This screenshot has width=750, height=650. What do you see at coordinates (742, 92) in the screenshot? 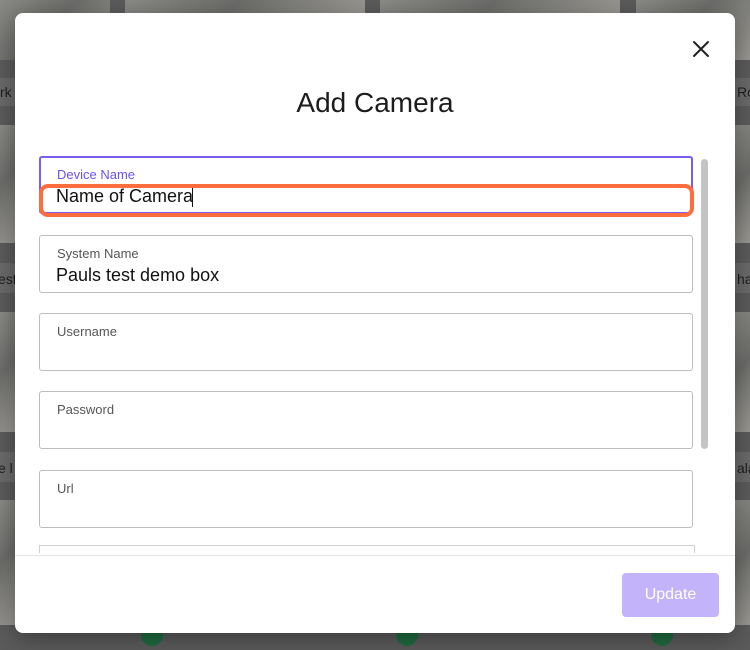
I see `camera-card-label: Ro` at bounding box center [742, 92].